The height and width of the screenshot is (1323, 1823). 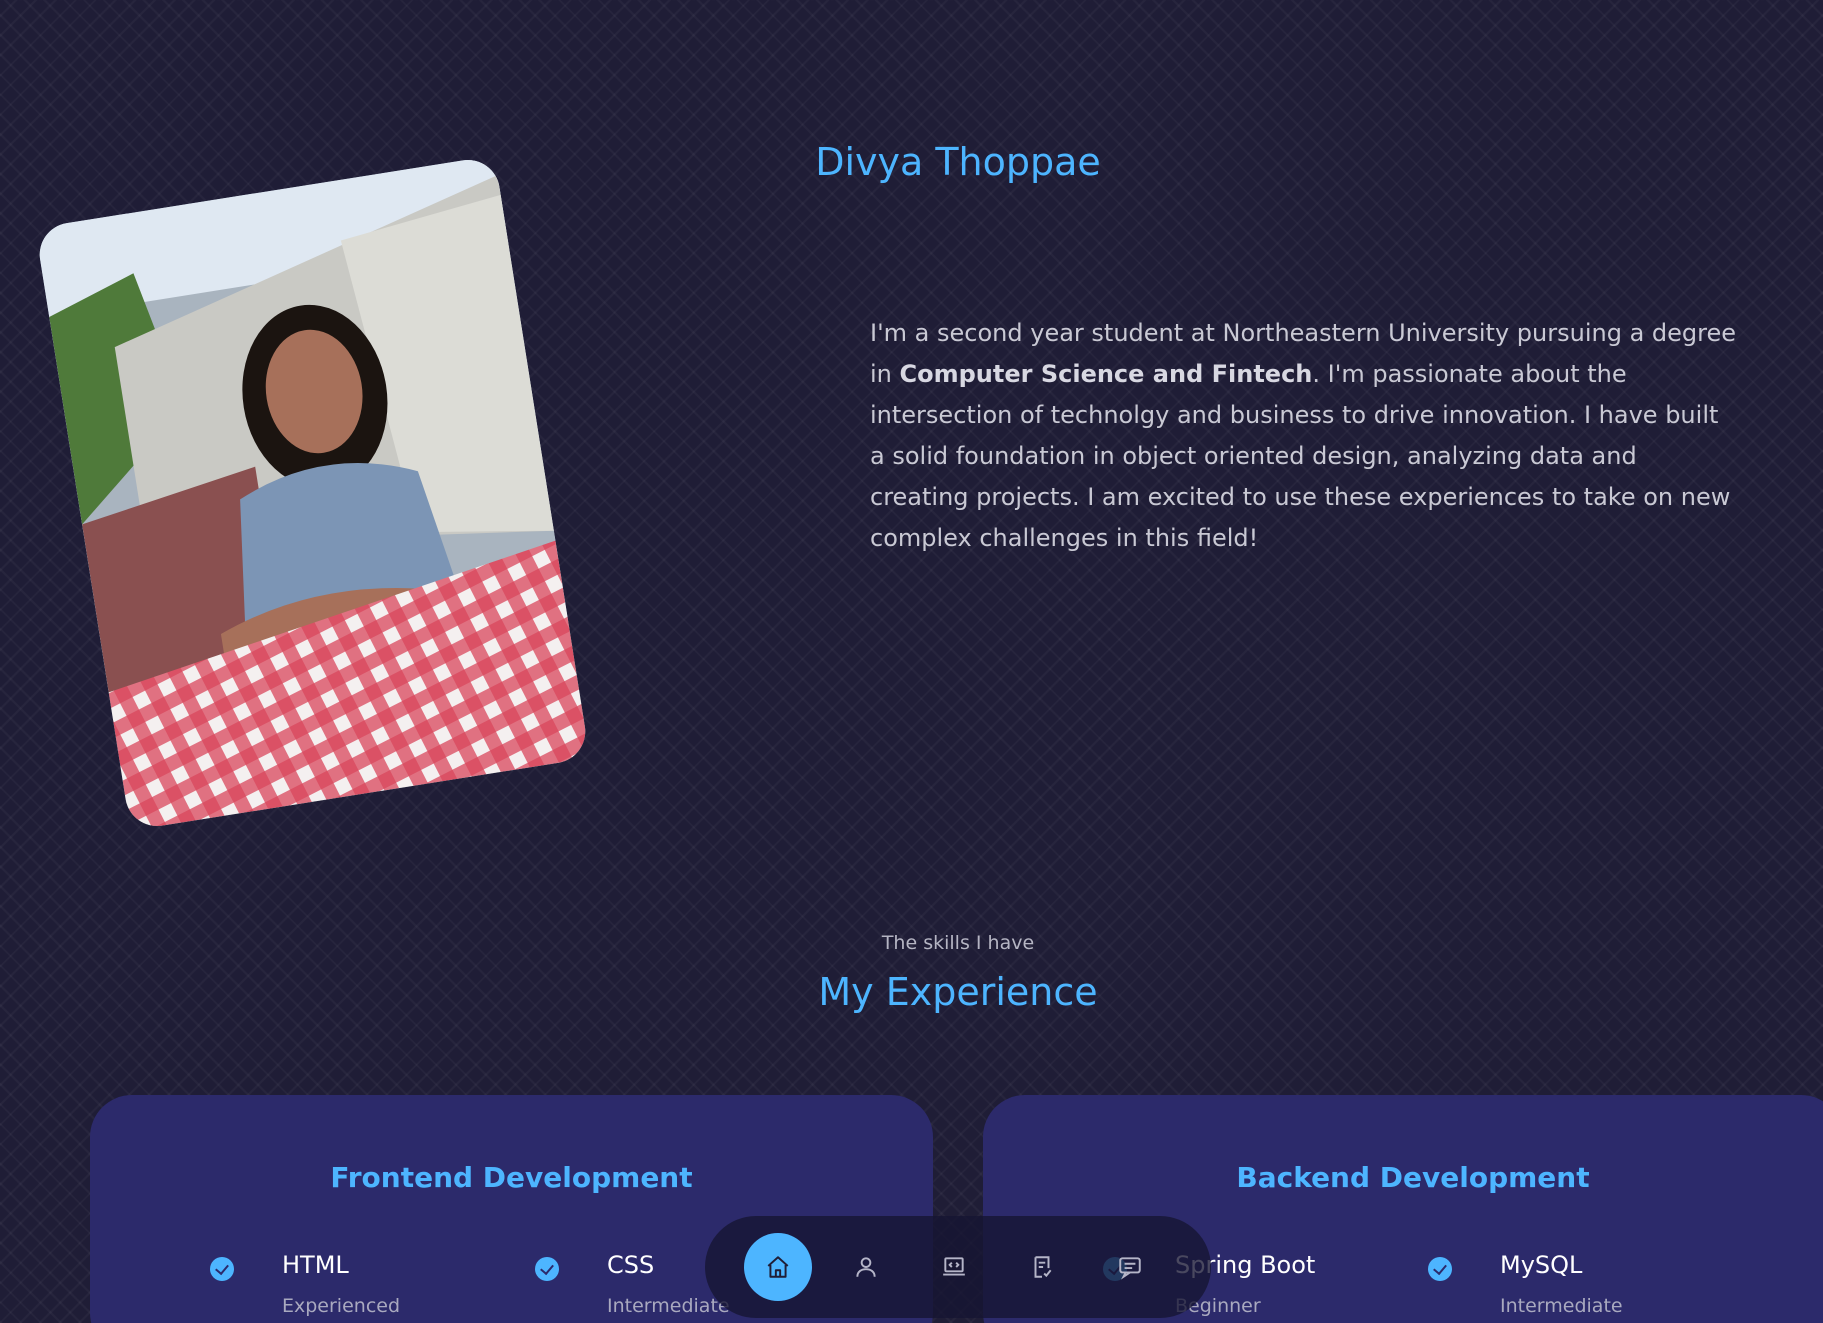 I want to click on user-icon, so click(x=866, y=1267).